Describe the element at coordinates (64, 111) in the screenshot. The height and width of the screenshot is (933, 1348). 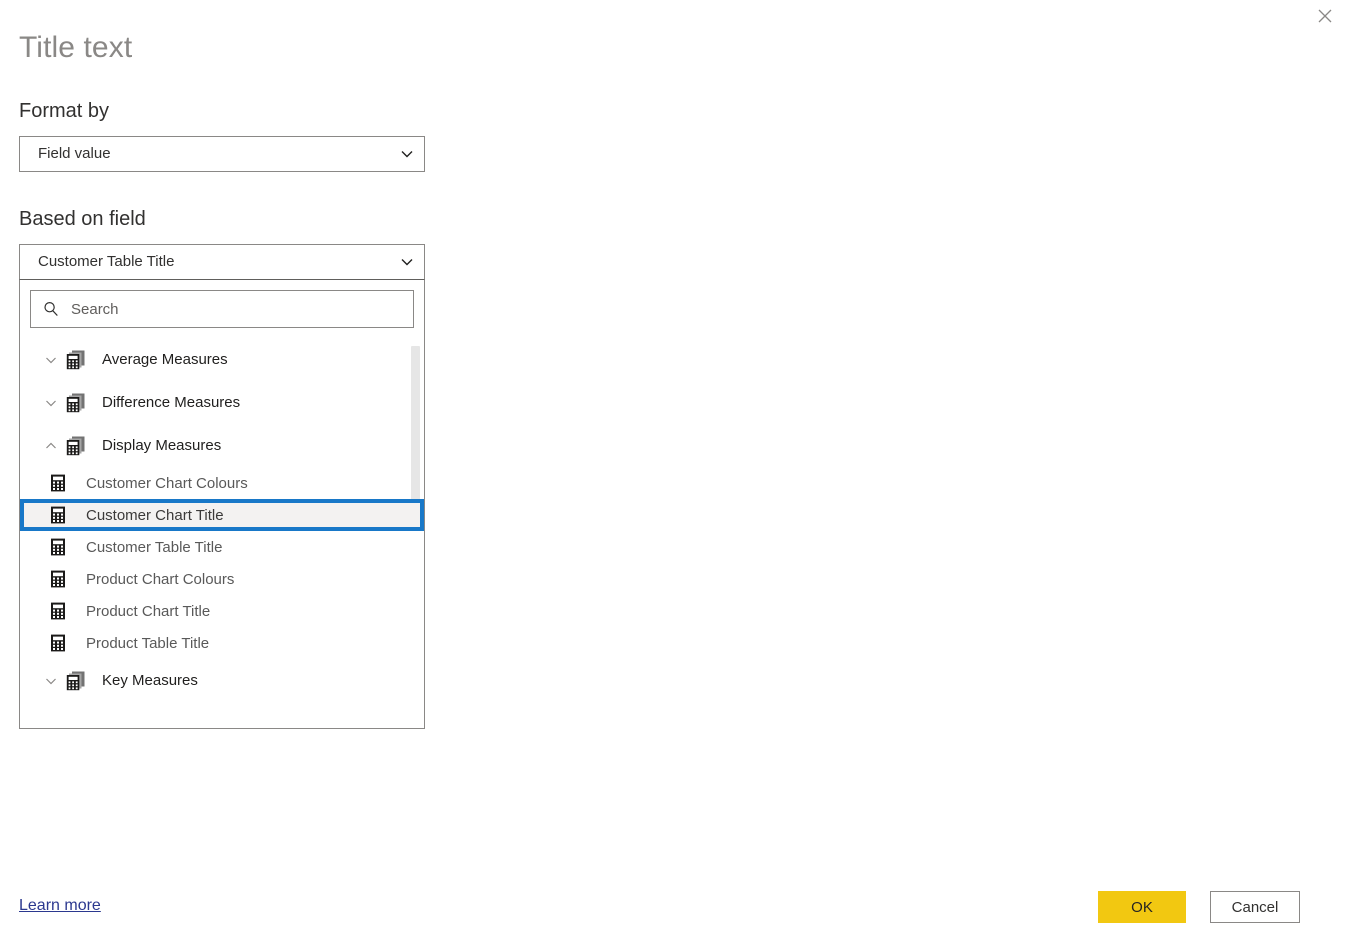
I see `format-by-label: Format by` at that location.